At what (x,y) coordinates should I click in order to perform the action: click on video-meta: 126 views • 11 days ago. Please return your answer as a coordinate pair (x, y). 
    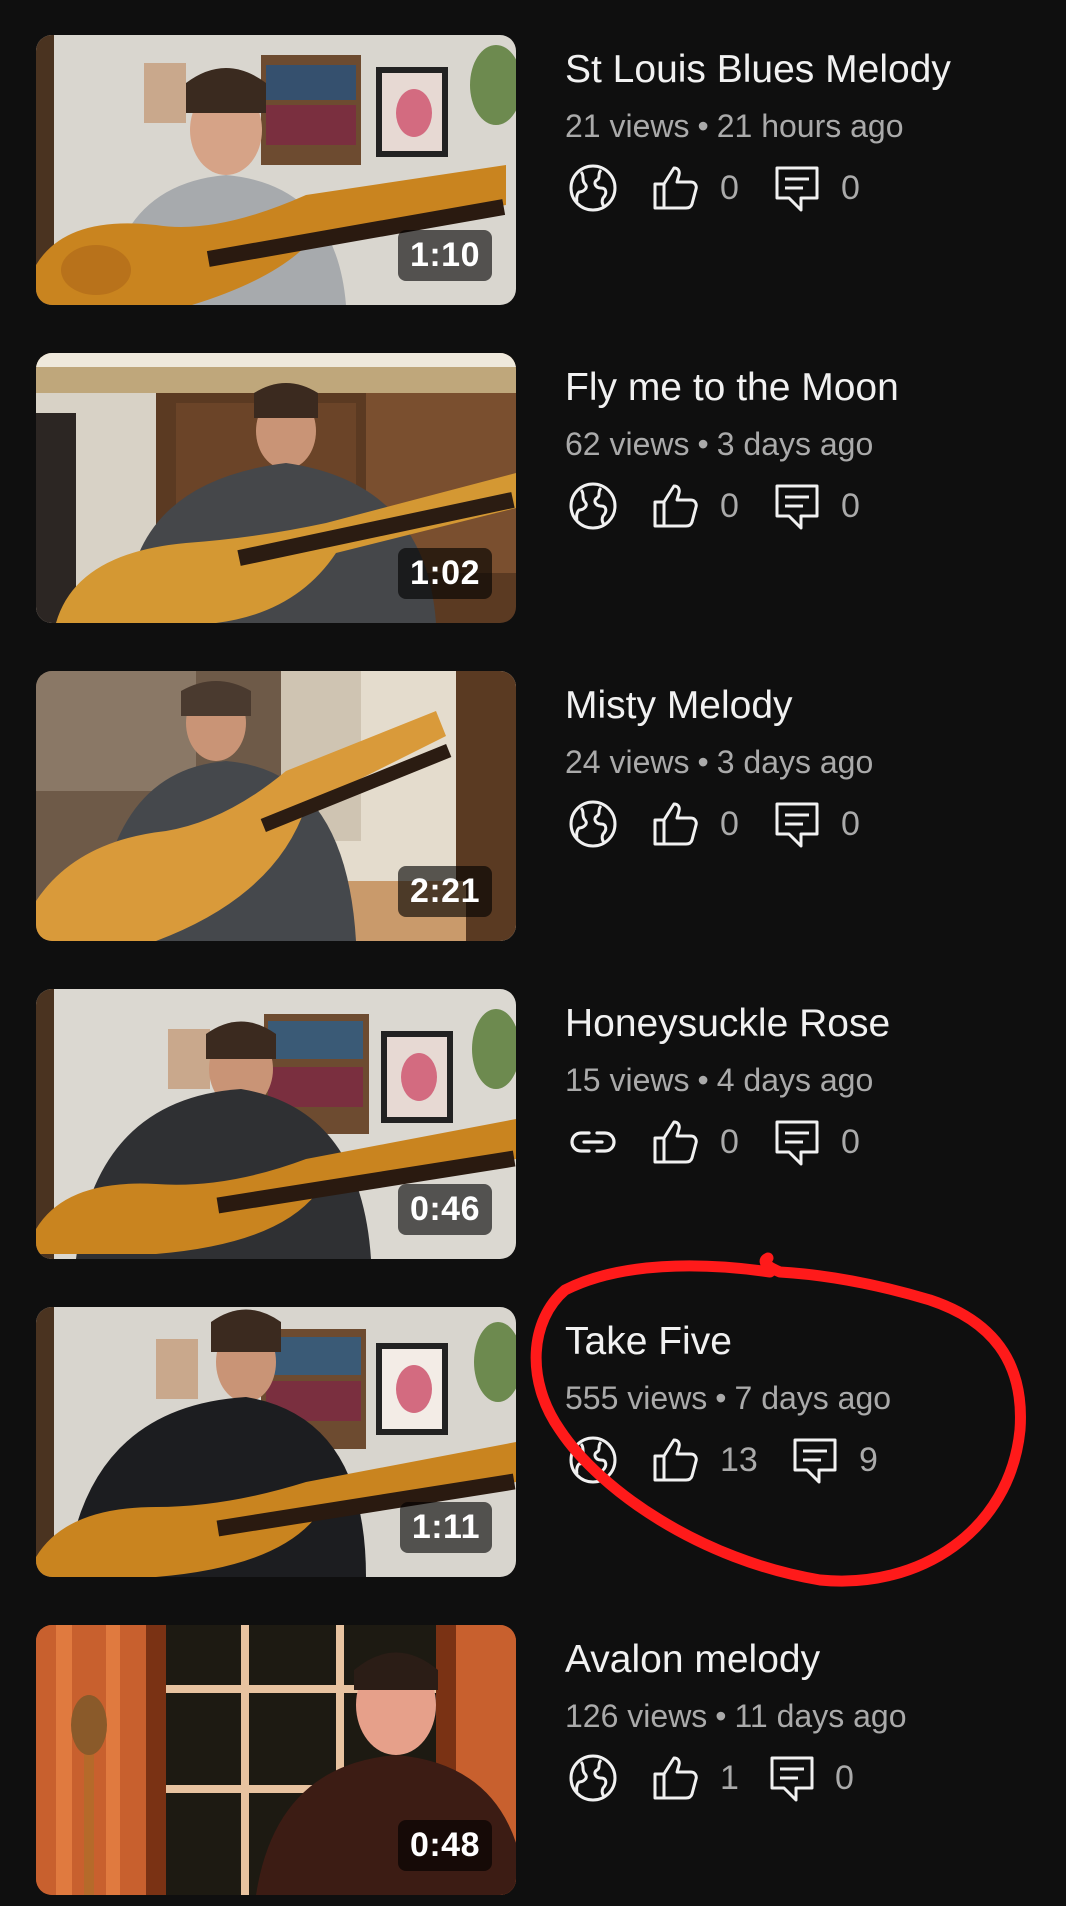
    Looking at the image, I should click on (805, 1716).